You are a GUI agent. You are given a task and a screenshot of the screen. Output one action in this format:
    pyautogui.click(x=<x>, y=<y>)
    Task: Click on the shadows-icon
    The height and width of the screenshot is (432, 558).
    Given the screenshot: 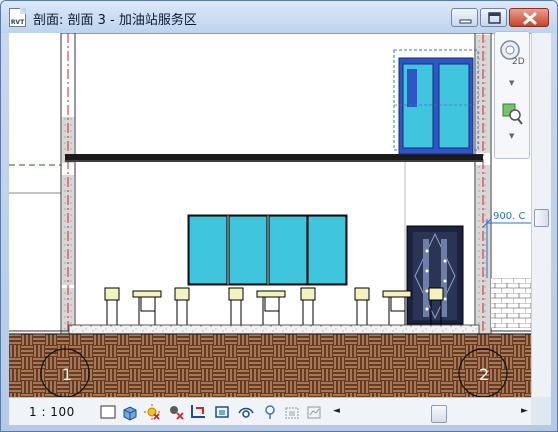 What is the action you would take?
    pyautogui.click(x=176, y=412)
    